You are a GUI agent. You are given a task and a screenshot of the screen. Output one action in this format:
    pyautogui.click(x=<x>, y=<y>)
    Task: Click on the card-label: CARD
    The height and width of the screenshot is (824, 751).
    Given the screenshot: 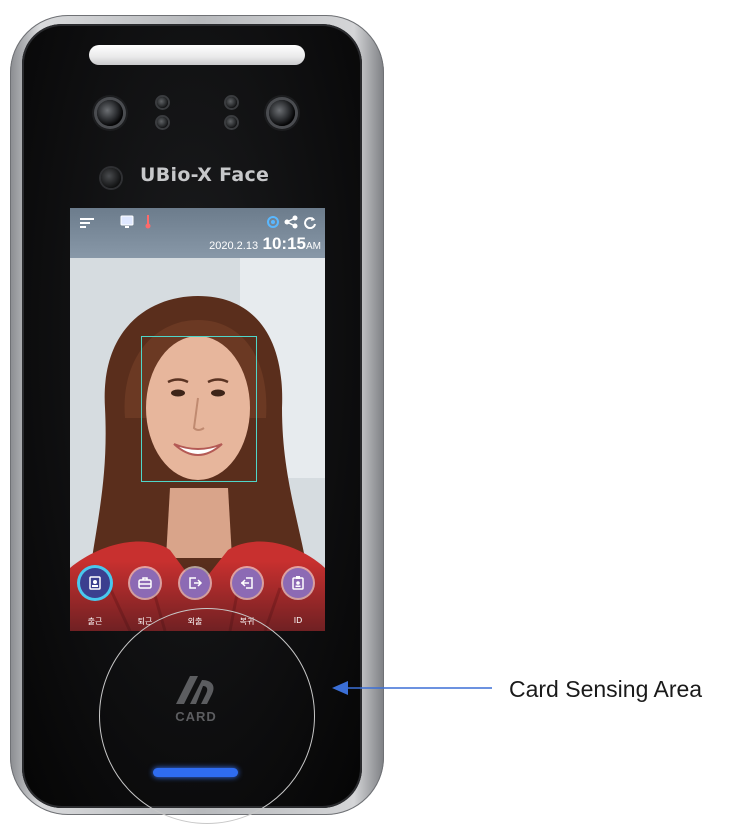 What is the action you would take?
    pyautogui.click(x=196, y=716)
    